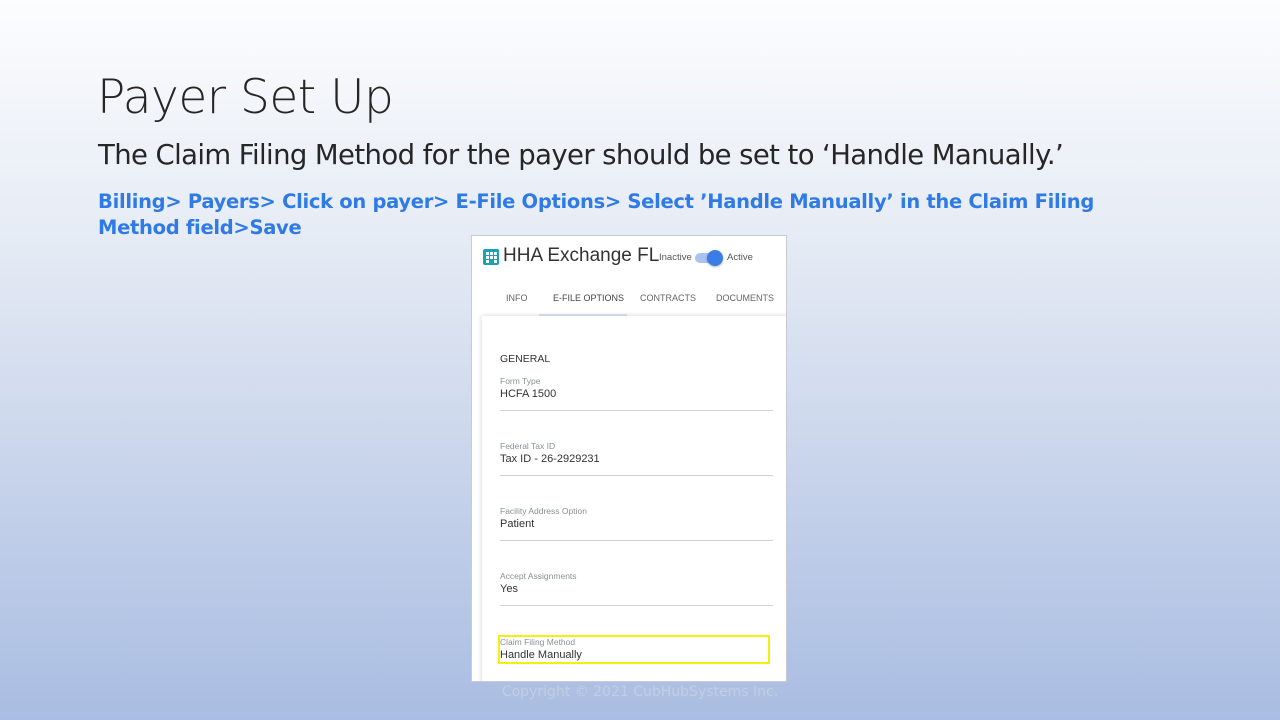 The width and height of the screenshot is (1280, 720). What do you see at coordinates (668, 298) in the screenshot?
I see `tab-contracts: CONTRACTS` at bounding box center [668, 298].